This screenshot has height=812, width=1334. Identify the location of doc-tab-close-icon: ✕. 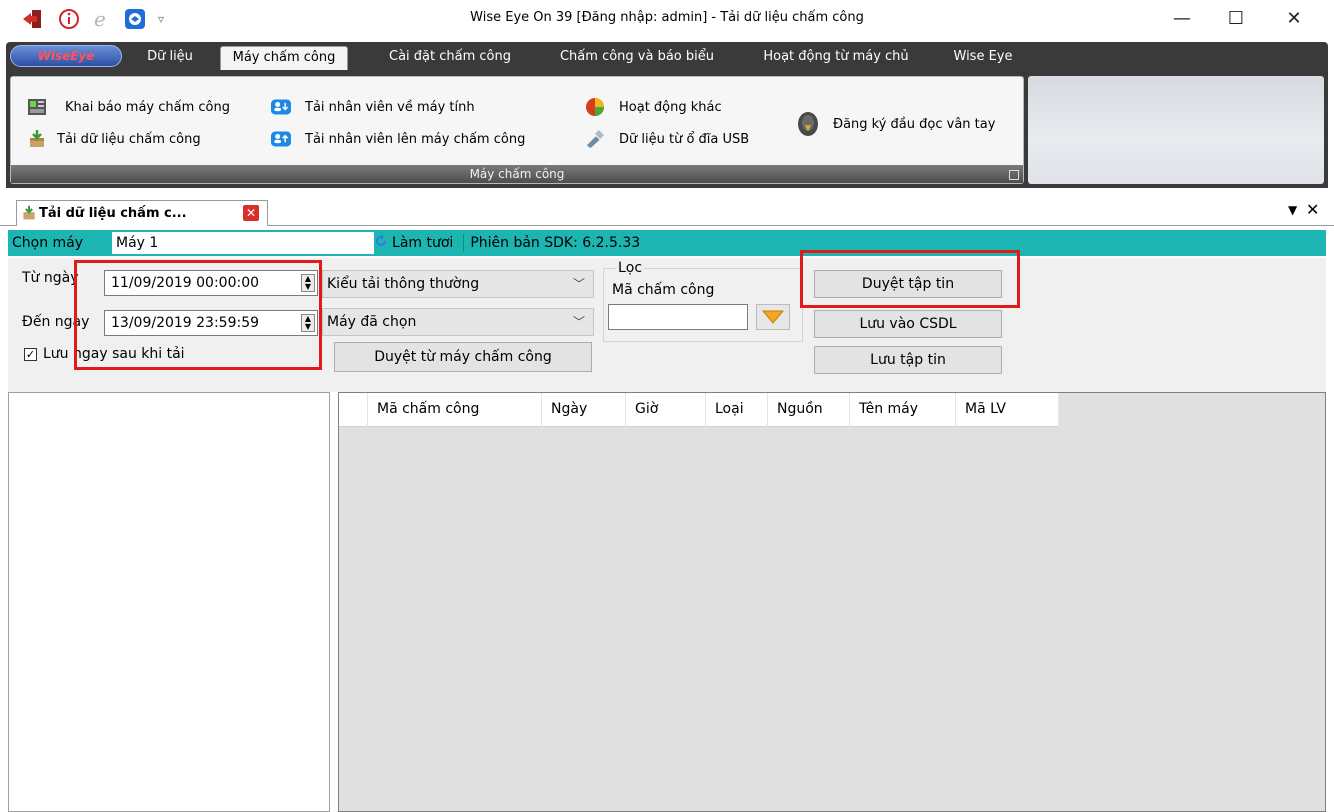
(251, 213).